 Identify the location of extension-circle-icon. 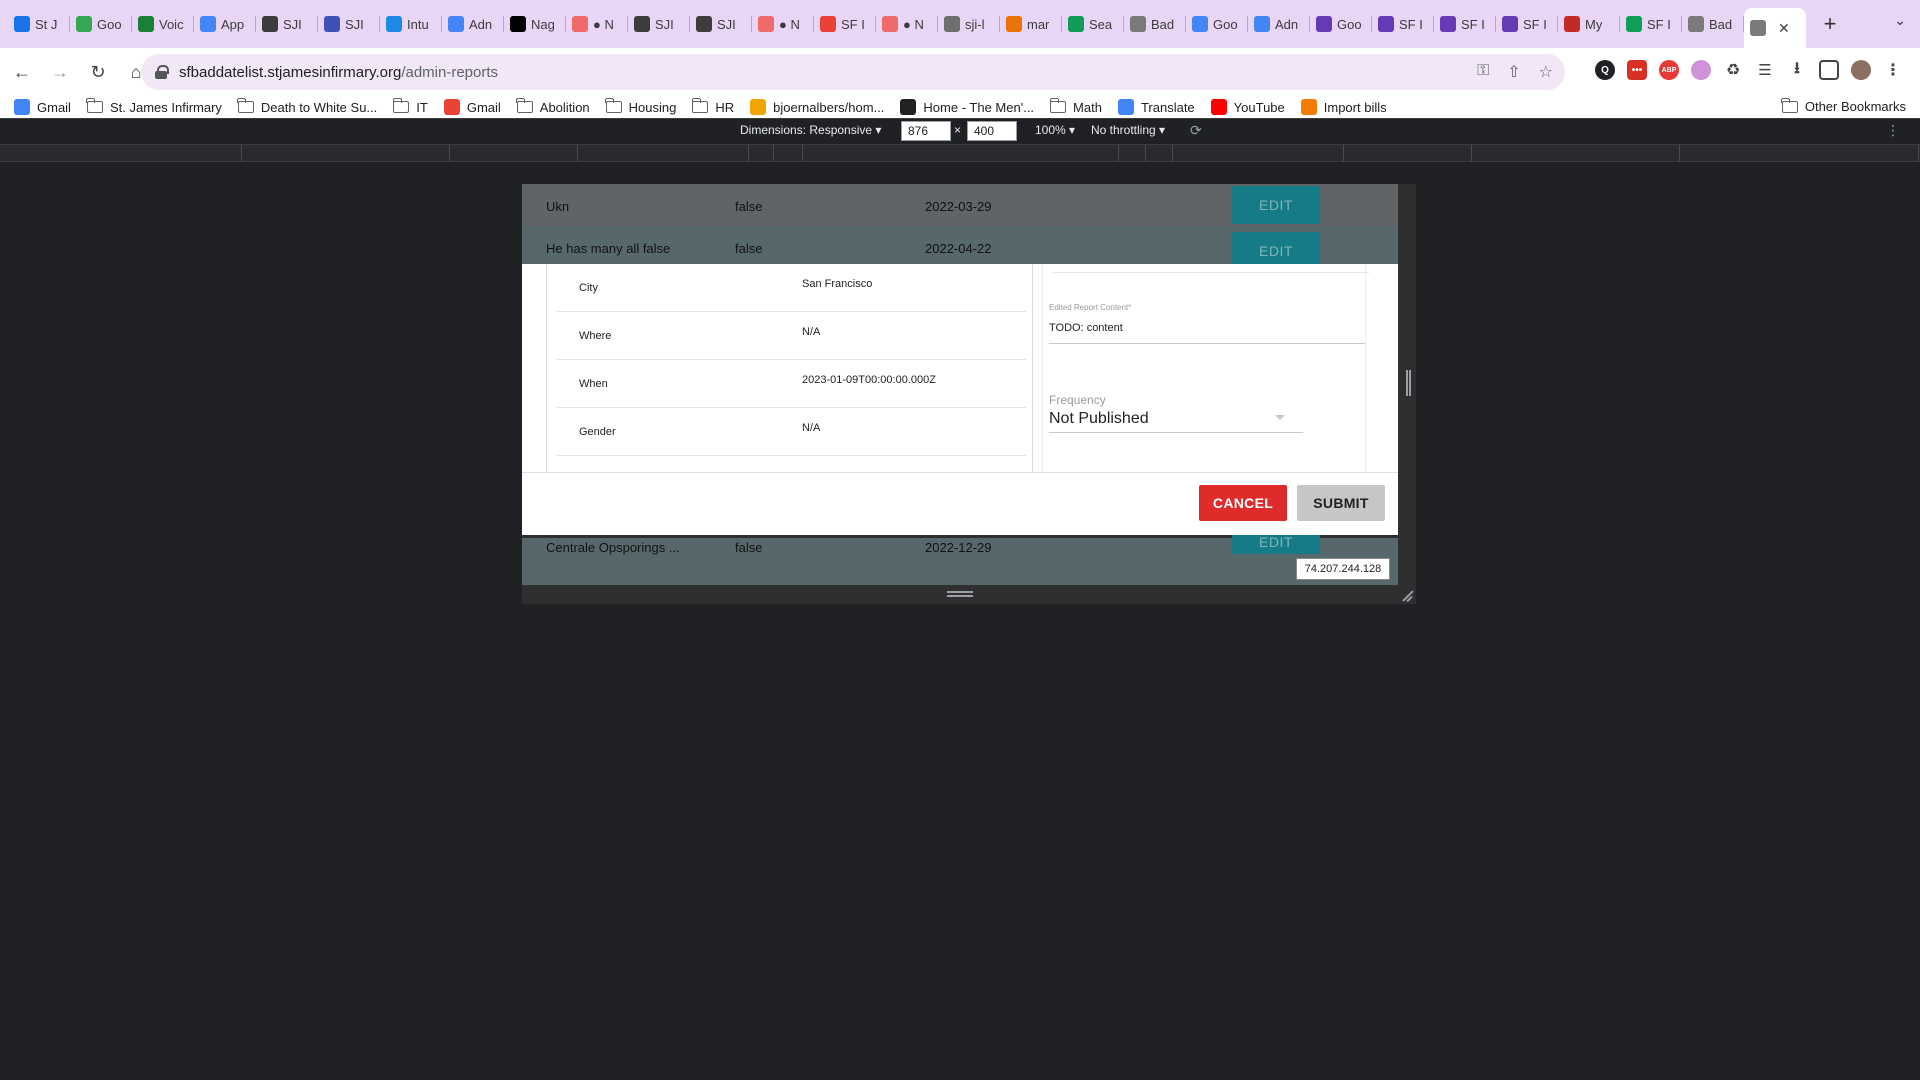
(1701, 70).